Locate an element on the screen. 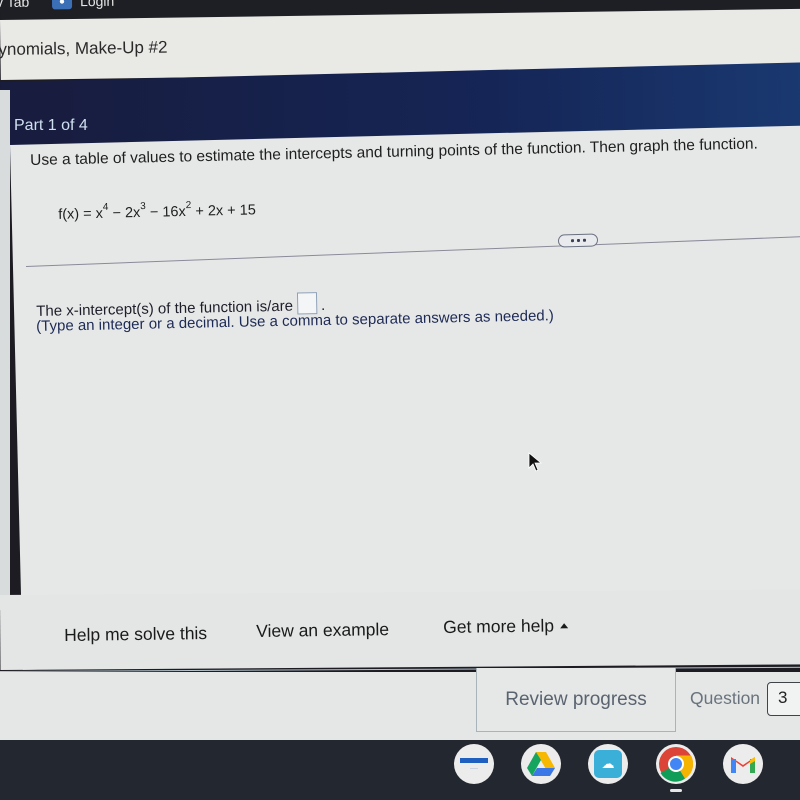 The height and width of the screenshot is (800, 800). get-more-help-label: Get more help is located at coordinates (499, 626).